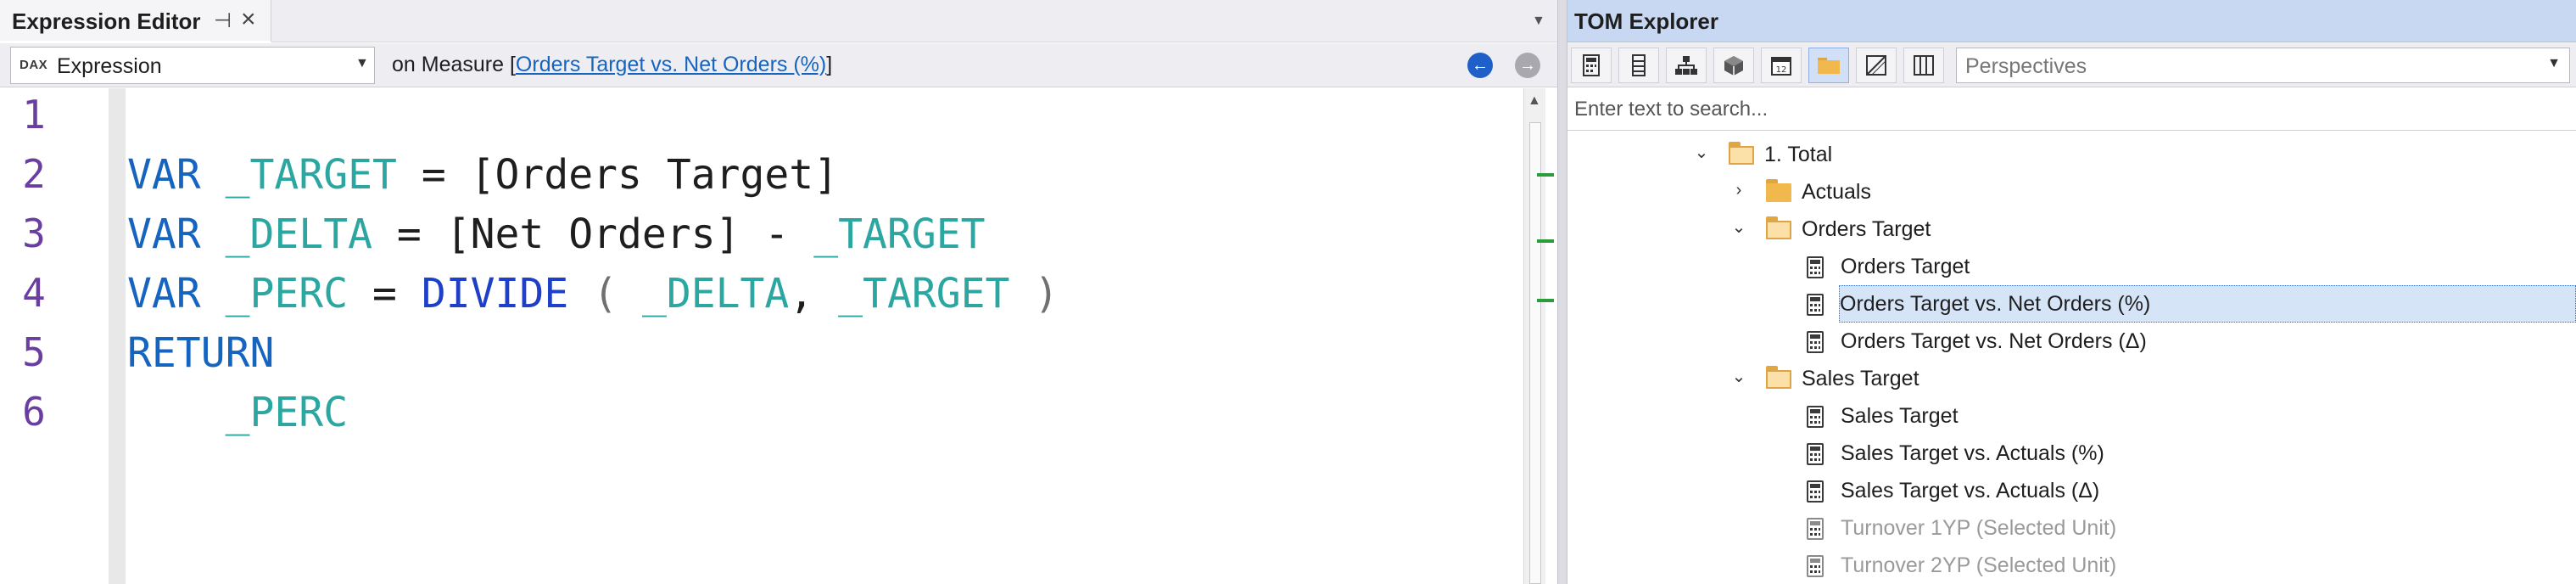 The height and width of the screenshot is (584, 2576). I want to click on tree-item-label: Sales Target vs. Actuals (Δ), so click(1970, 491).